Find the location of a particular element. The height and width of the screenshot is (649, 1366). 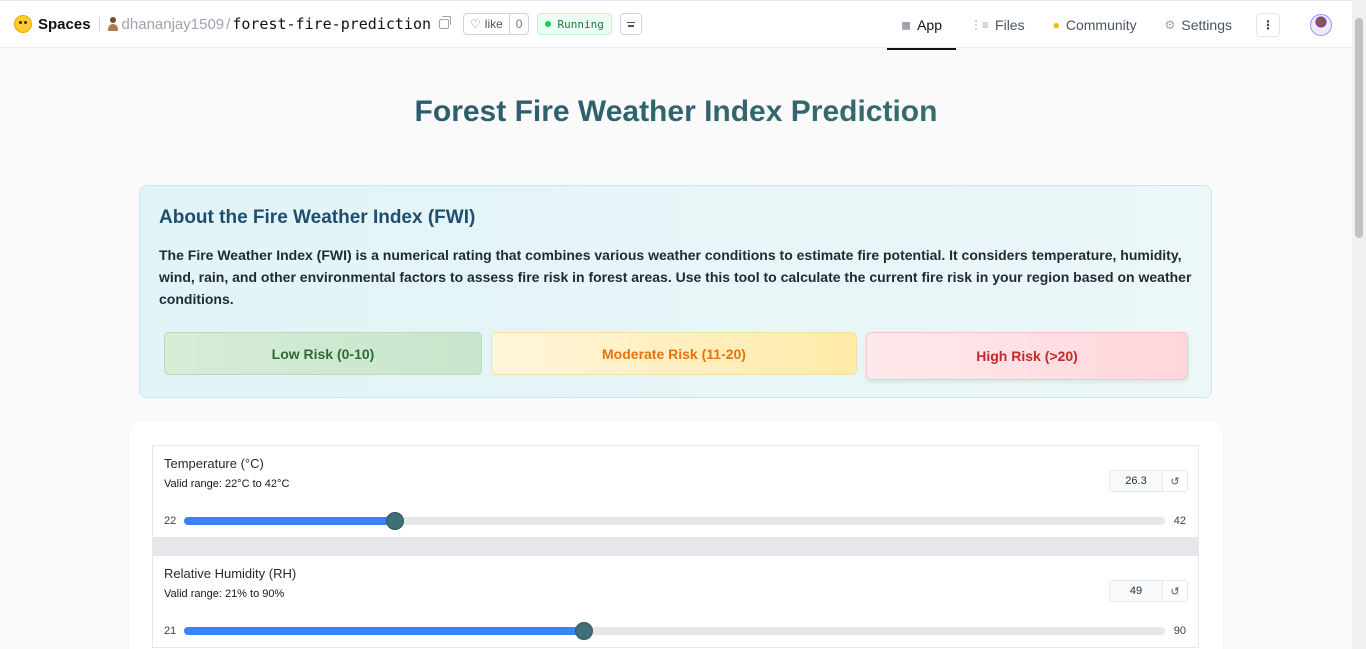

spaces-home-link: Spaces is located at coordinates (52, 24).